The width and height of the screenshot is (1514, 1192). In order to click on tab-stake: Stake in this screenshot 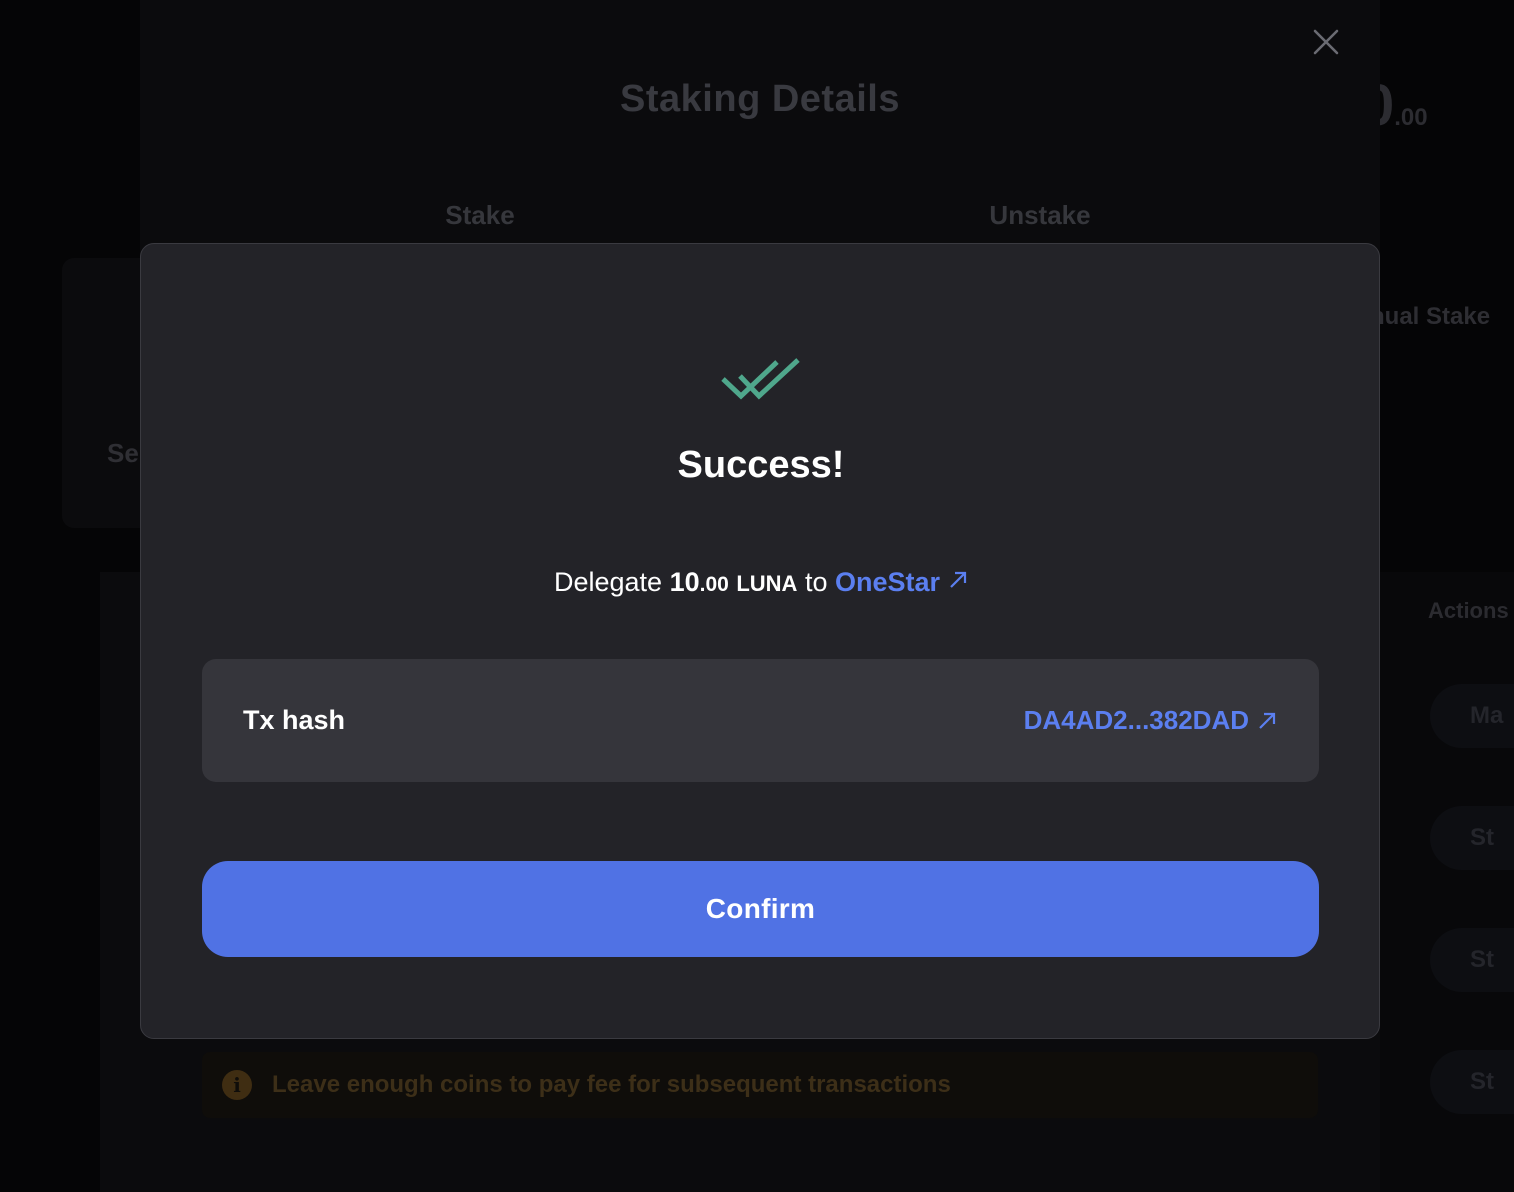, I will do `click(480, 215)`.